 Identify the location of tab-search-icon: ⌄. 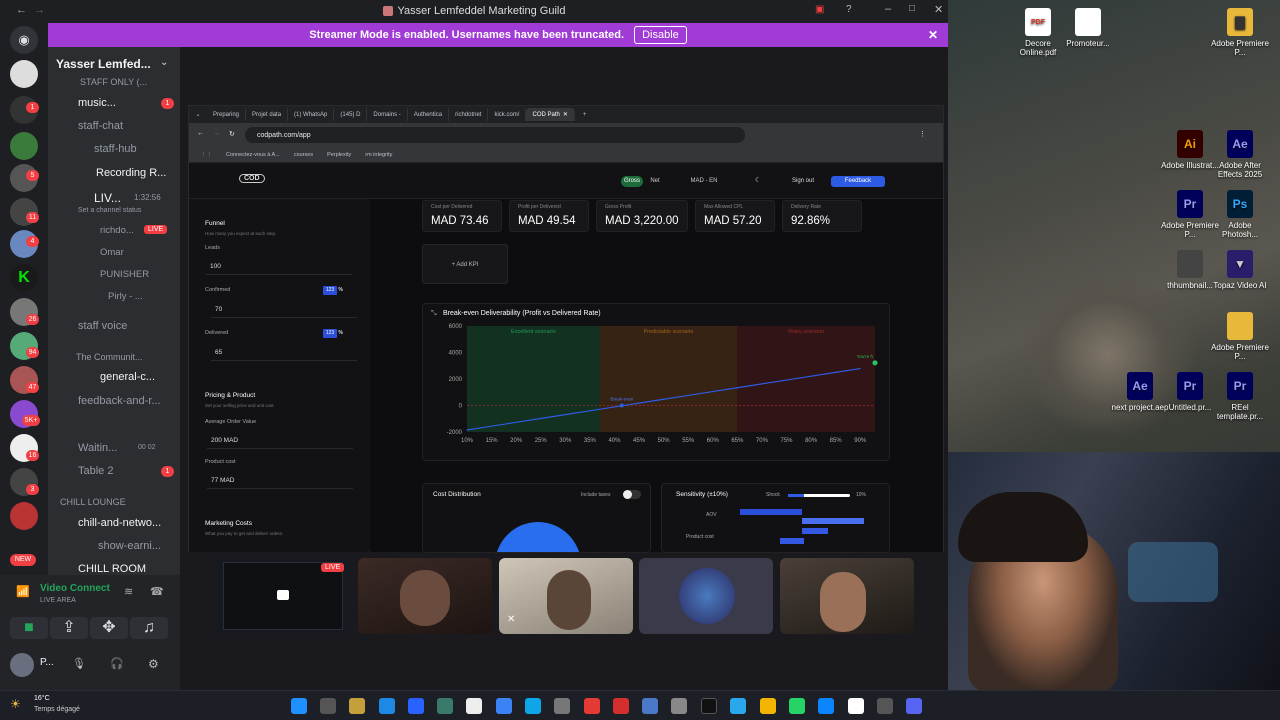
(198, 114).